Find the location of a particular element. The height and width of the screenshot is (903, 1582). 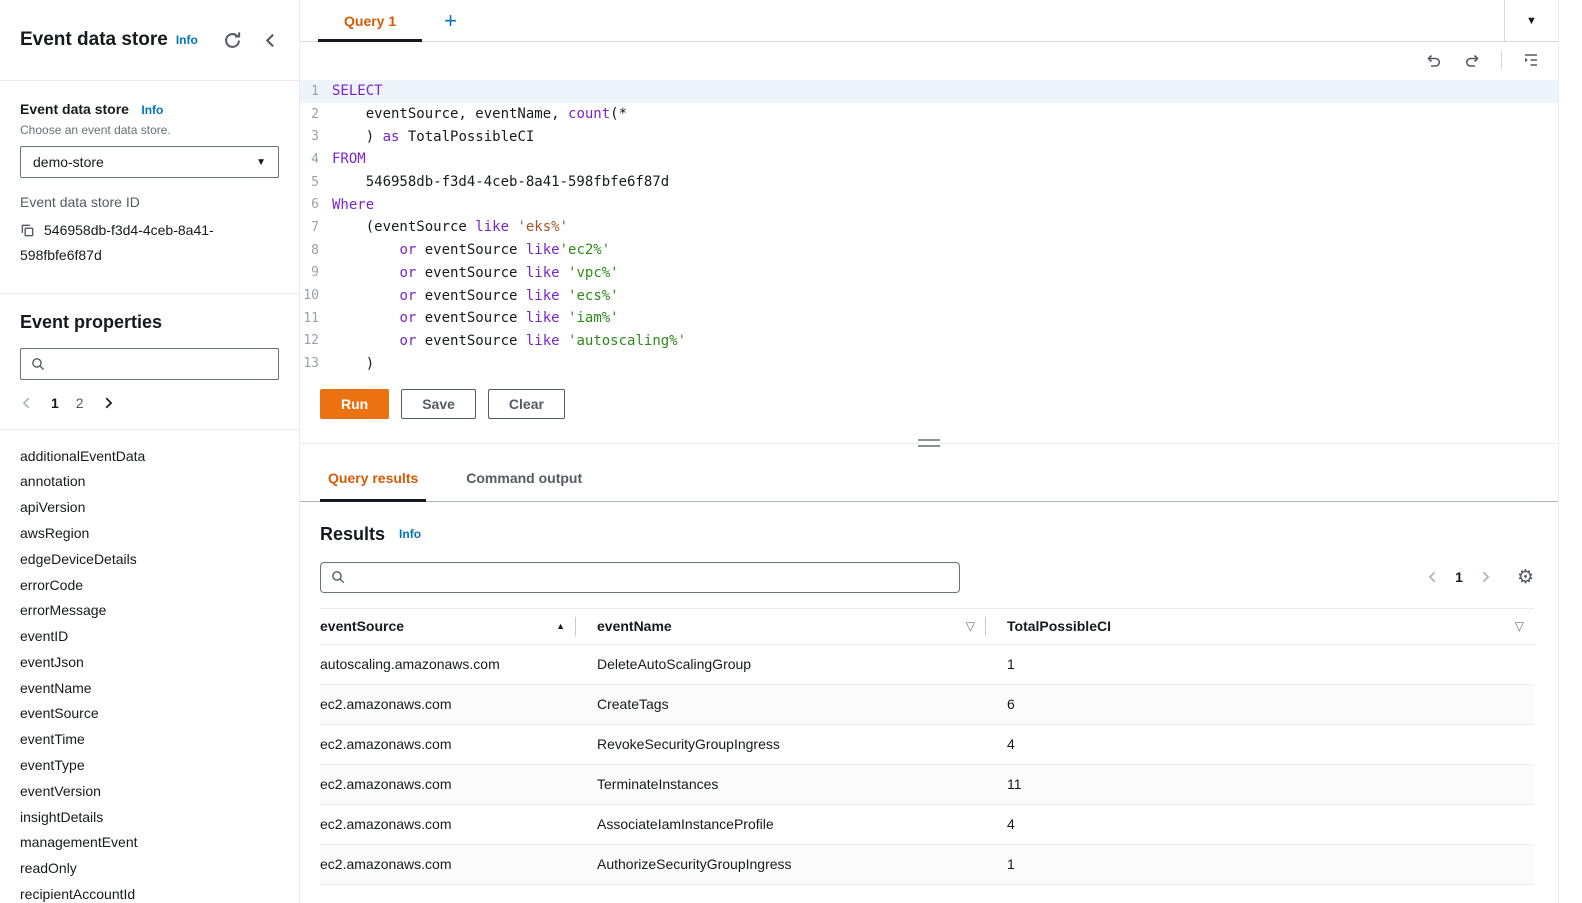

editor-line: 12 or eventSource like 'autoscaling%' is located at coordinates (929, 341).